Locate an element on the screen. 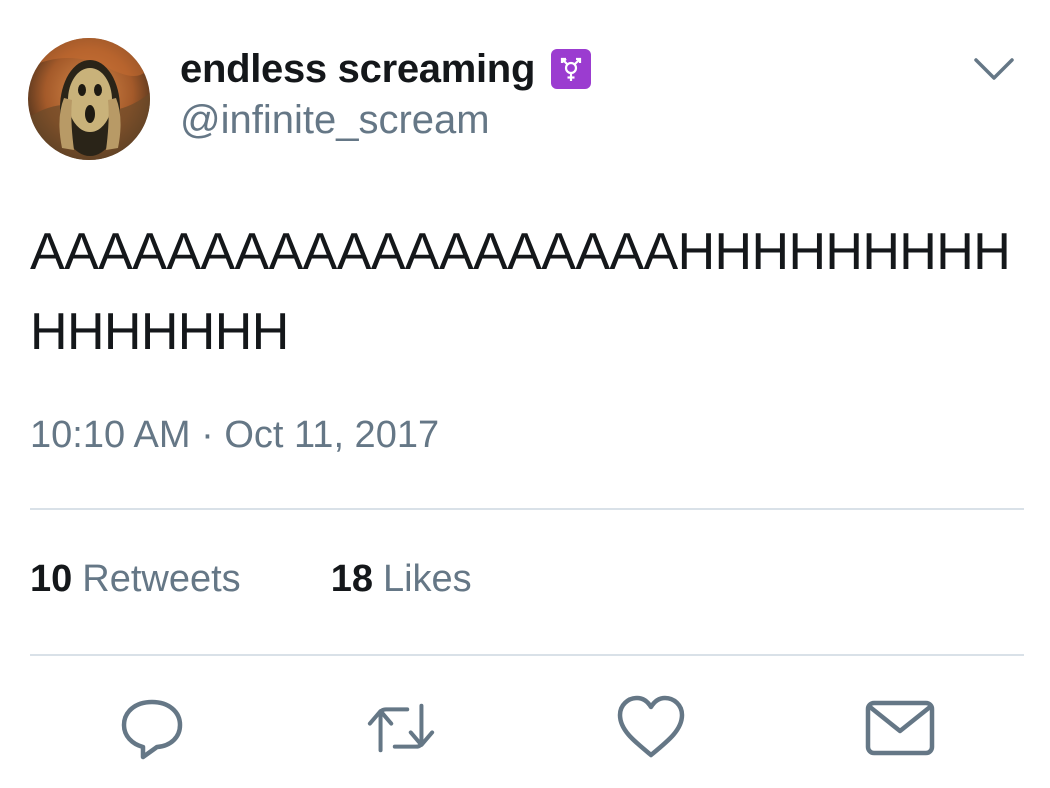  retweet-button is located at coordinates (401, 728).